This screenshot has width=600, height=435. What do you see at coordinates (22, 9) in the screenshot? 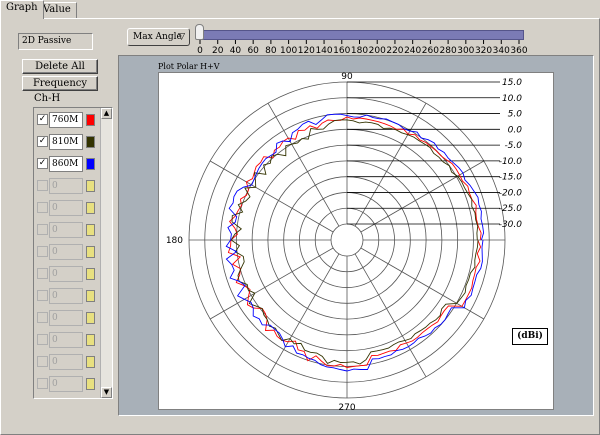
I see `tab-graph: Graph` at bounding box center [22, 9].